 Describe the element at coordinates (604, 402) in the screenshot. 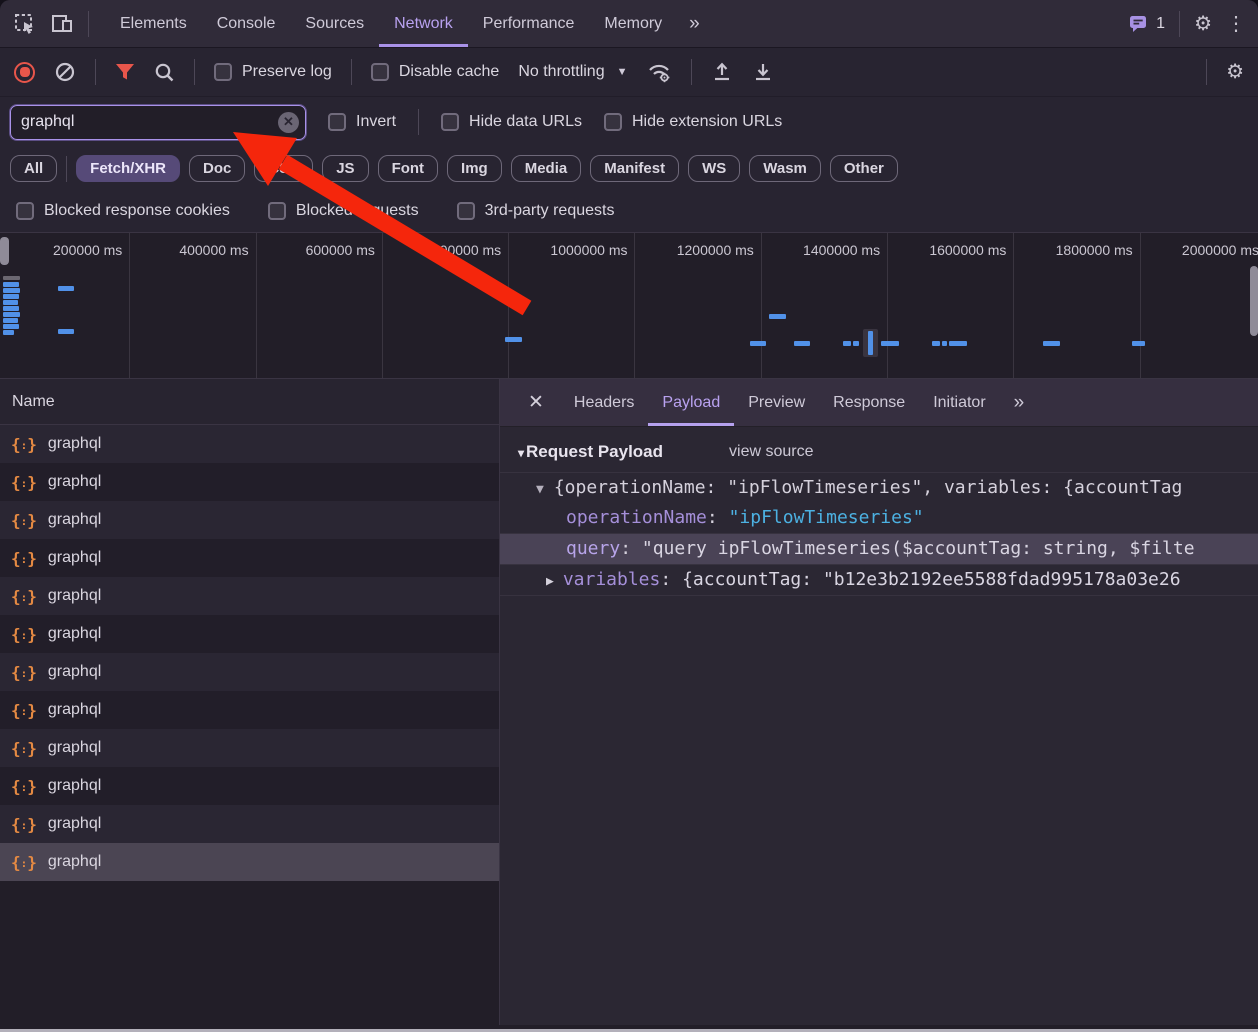

I see `detail-tab-headers: Headers` at that location.